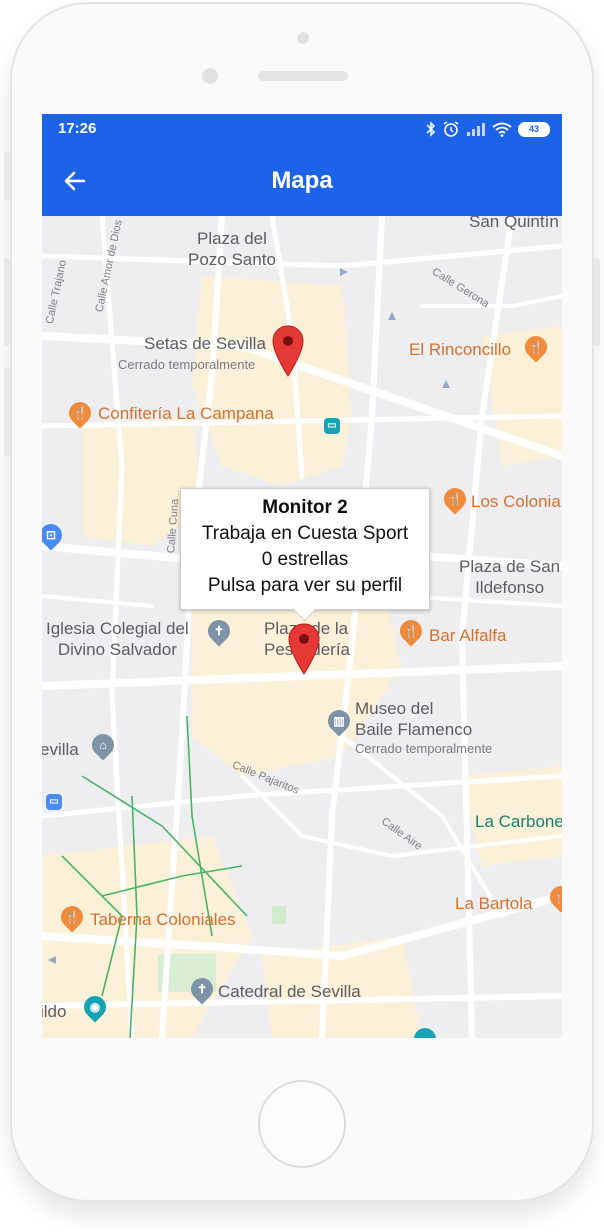 The width and height of the screenshot is (604, 1232). Describe the element at coordinates (54, 802) in the screenshot. I see `transit-icon: ▭` at that location.